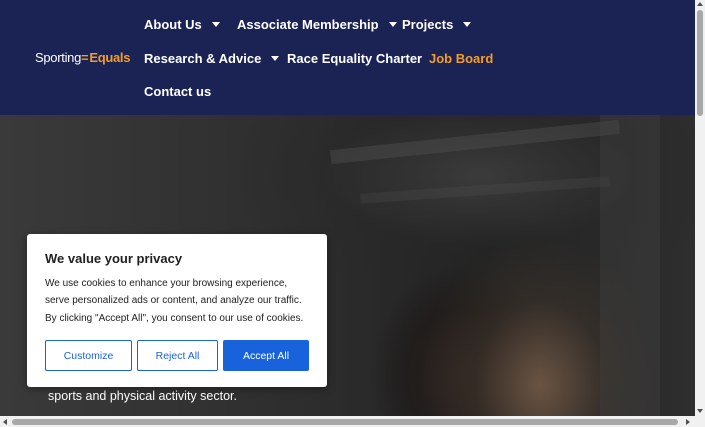  I want to click on scroll-right-arrow-icon, so click(688, 422).